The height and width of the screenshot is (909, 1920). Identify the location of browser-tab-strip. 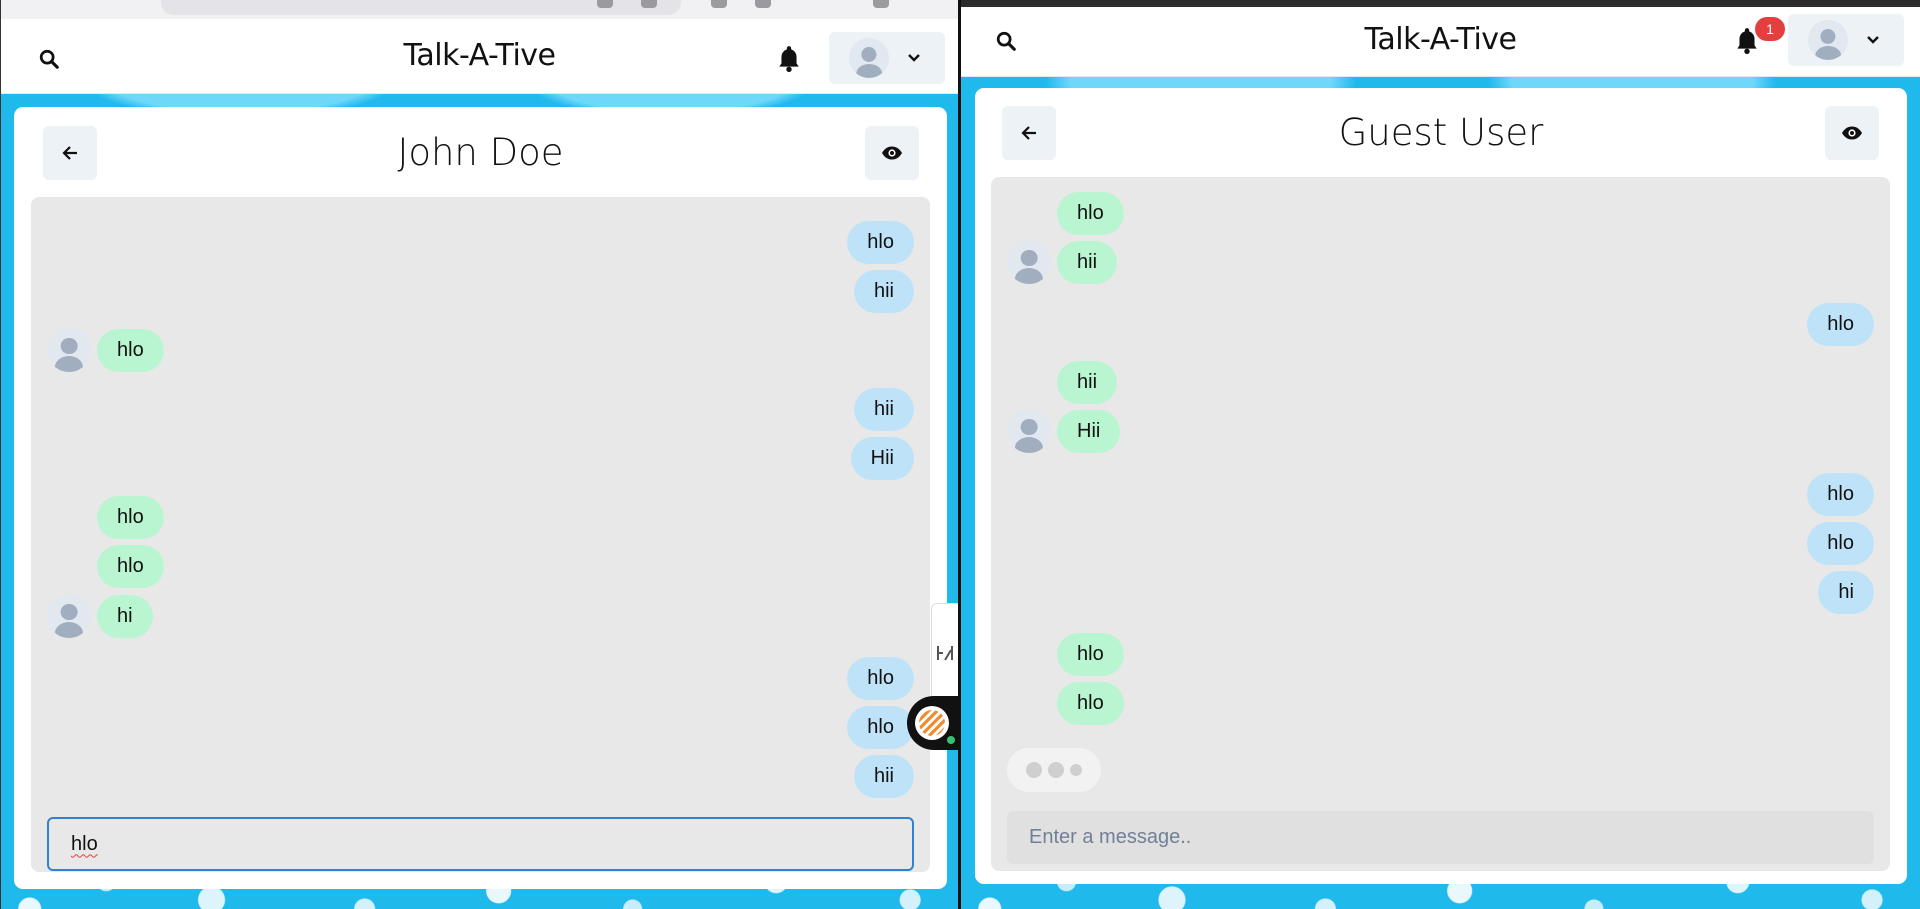
(479, 9).